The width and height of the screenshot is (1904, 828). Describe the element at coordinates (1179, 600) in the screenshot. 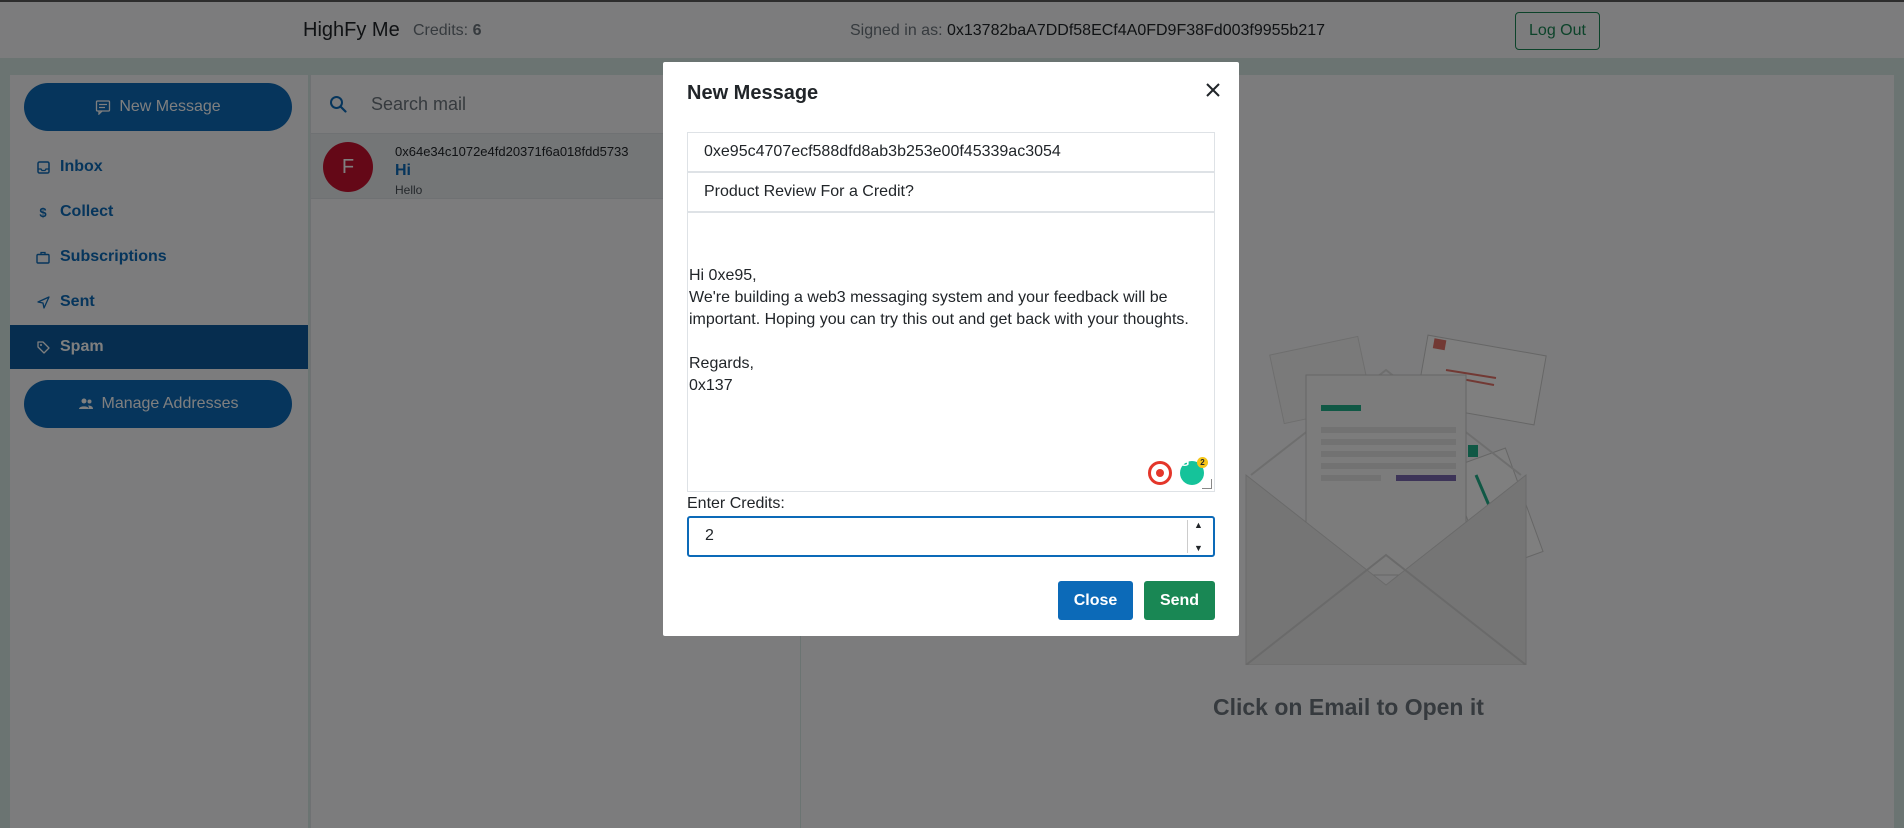

I see `send-button: Send` at that location.